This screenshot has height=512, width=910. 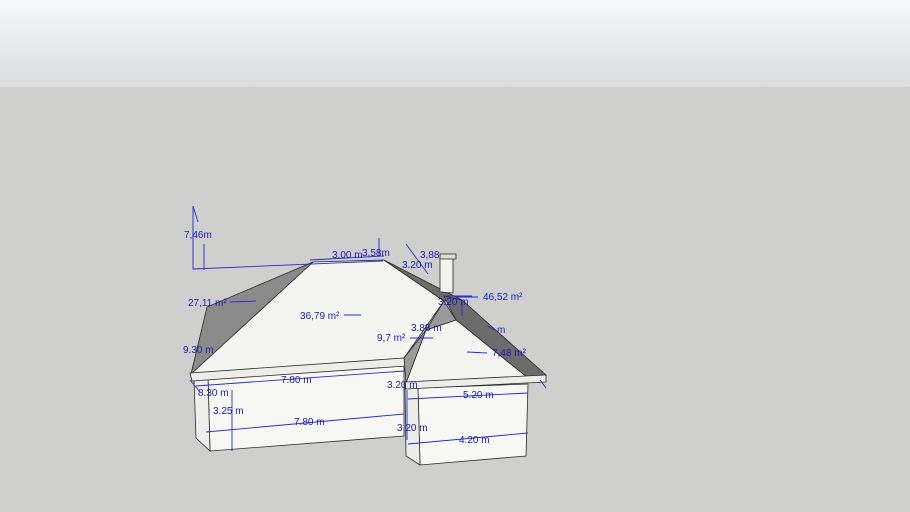 I want to click on label-left-side-depth: 9.30 m, so click(x=198, y=350).